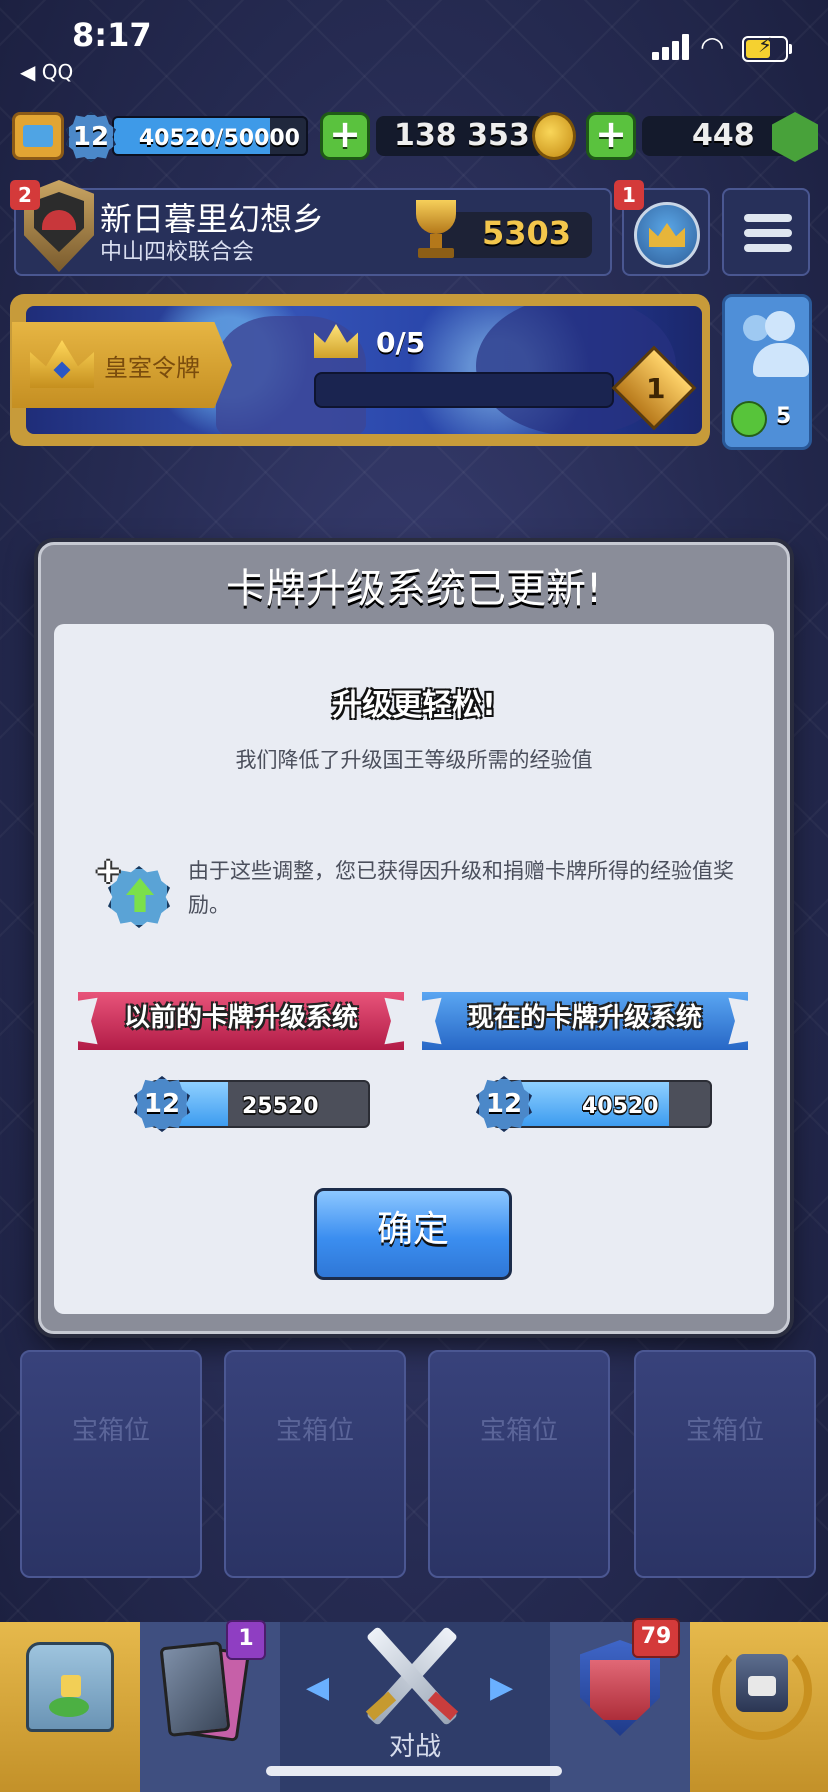 This screenshot has height=1792, width=828. I want to click on add-gold-button: +, so click(345, 136).